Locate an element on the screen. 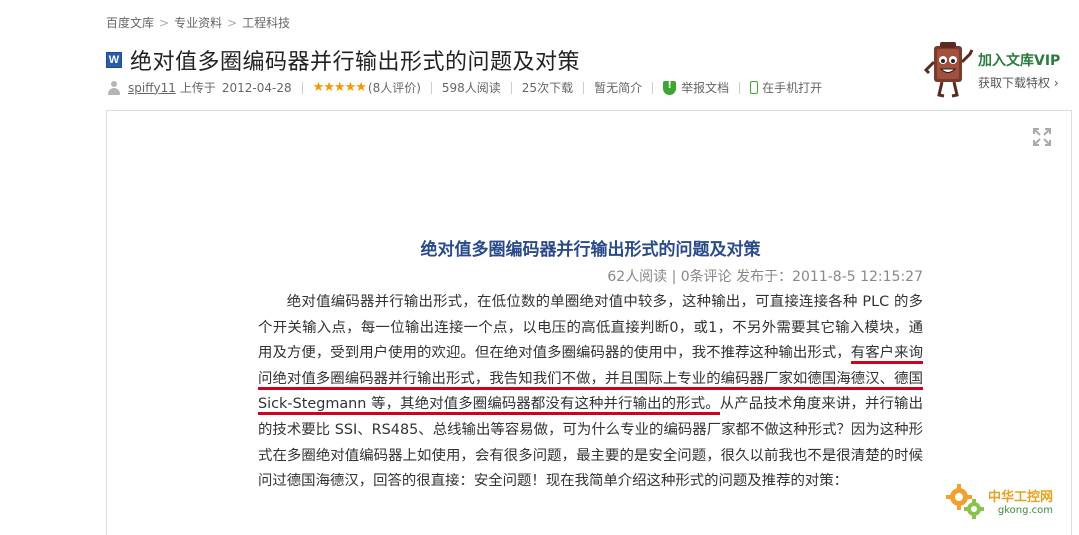  breadcrumb-item-engineering: 工程科技 is located at coordinates (266, 22).